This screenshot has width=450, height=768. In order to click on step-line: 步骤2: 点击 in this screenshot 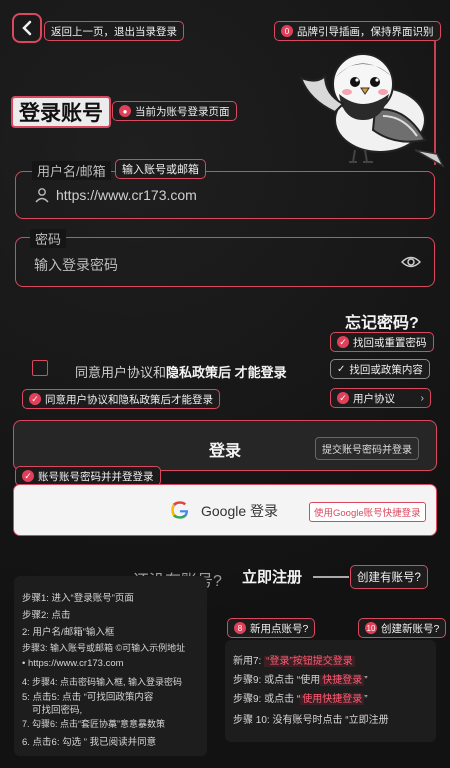, I will do `click(46, 615)`.